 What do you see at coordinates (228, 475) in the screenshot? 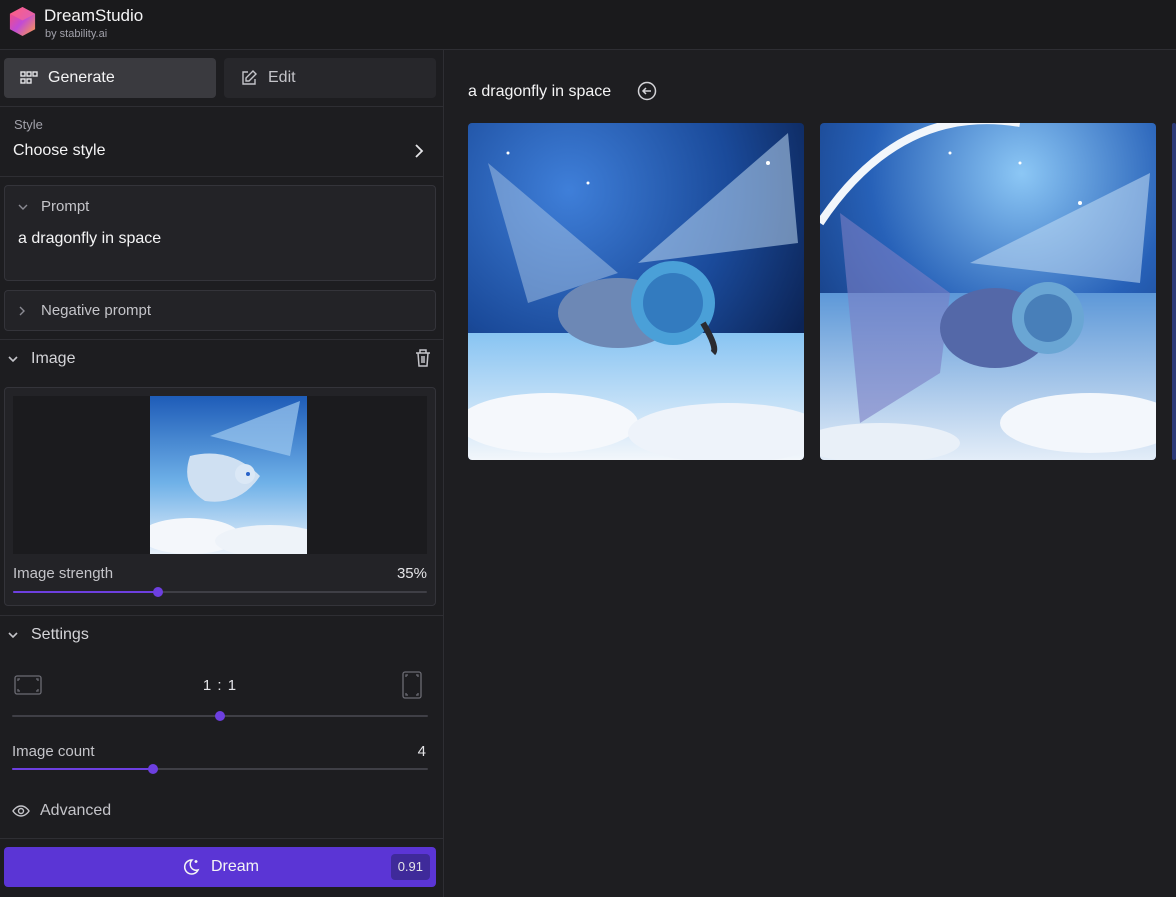
I see `init-image-thumbnail` at bounding box center [228, 475].